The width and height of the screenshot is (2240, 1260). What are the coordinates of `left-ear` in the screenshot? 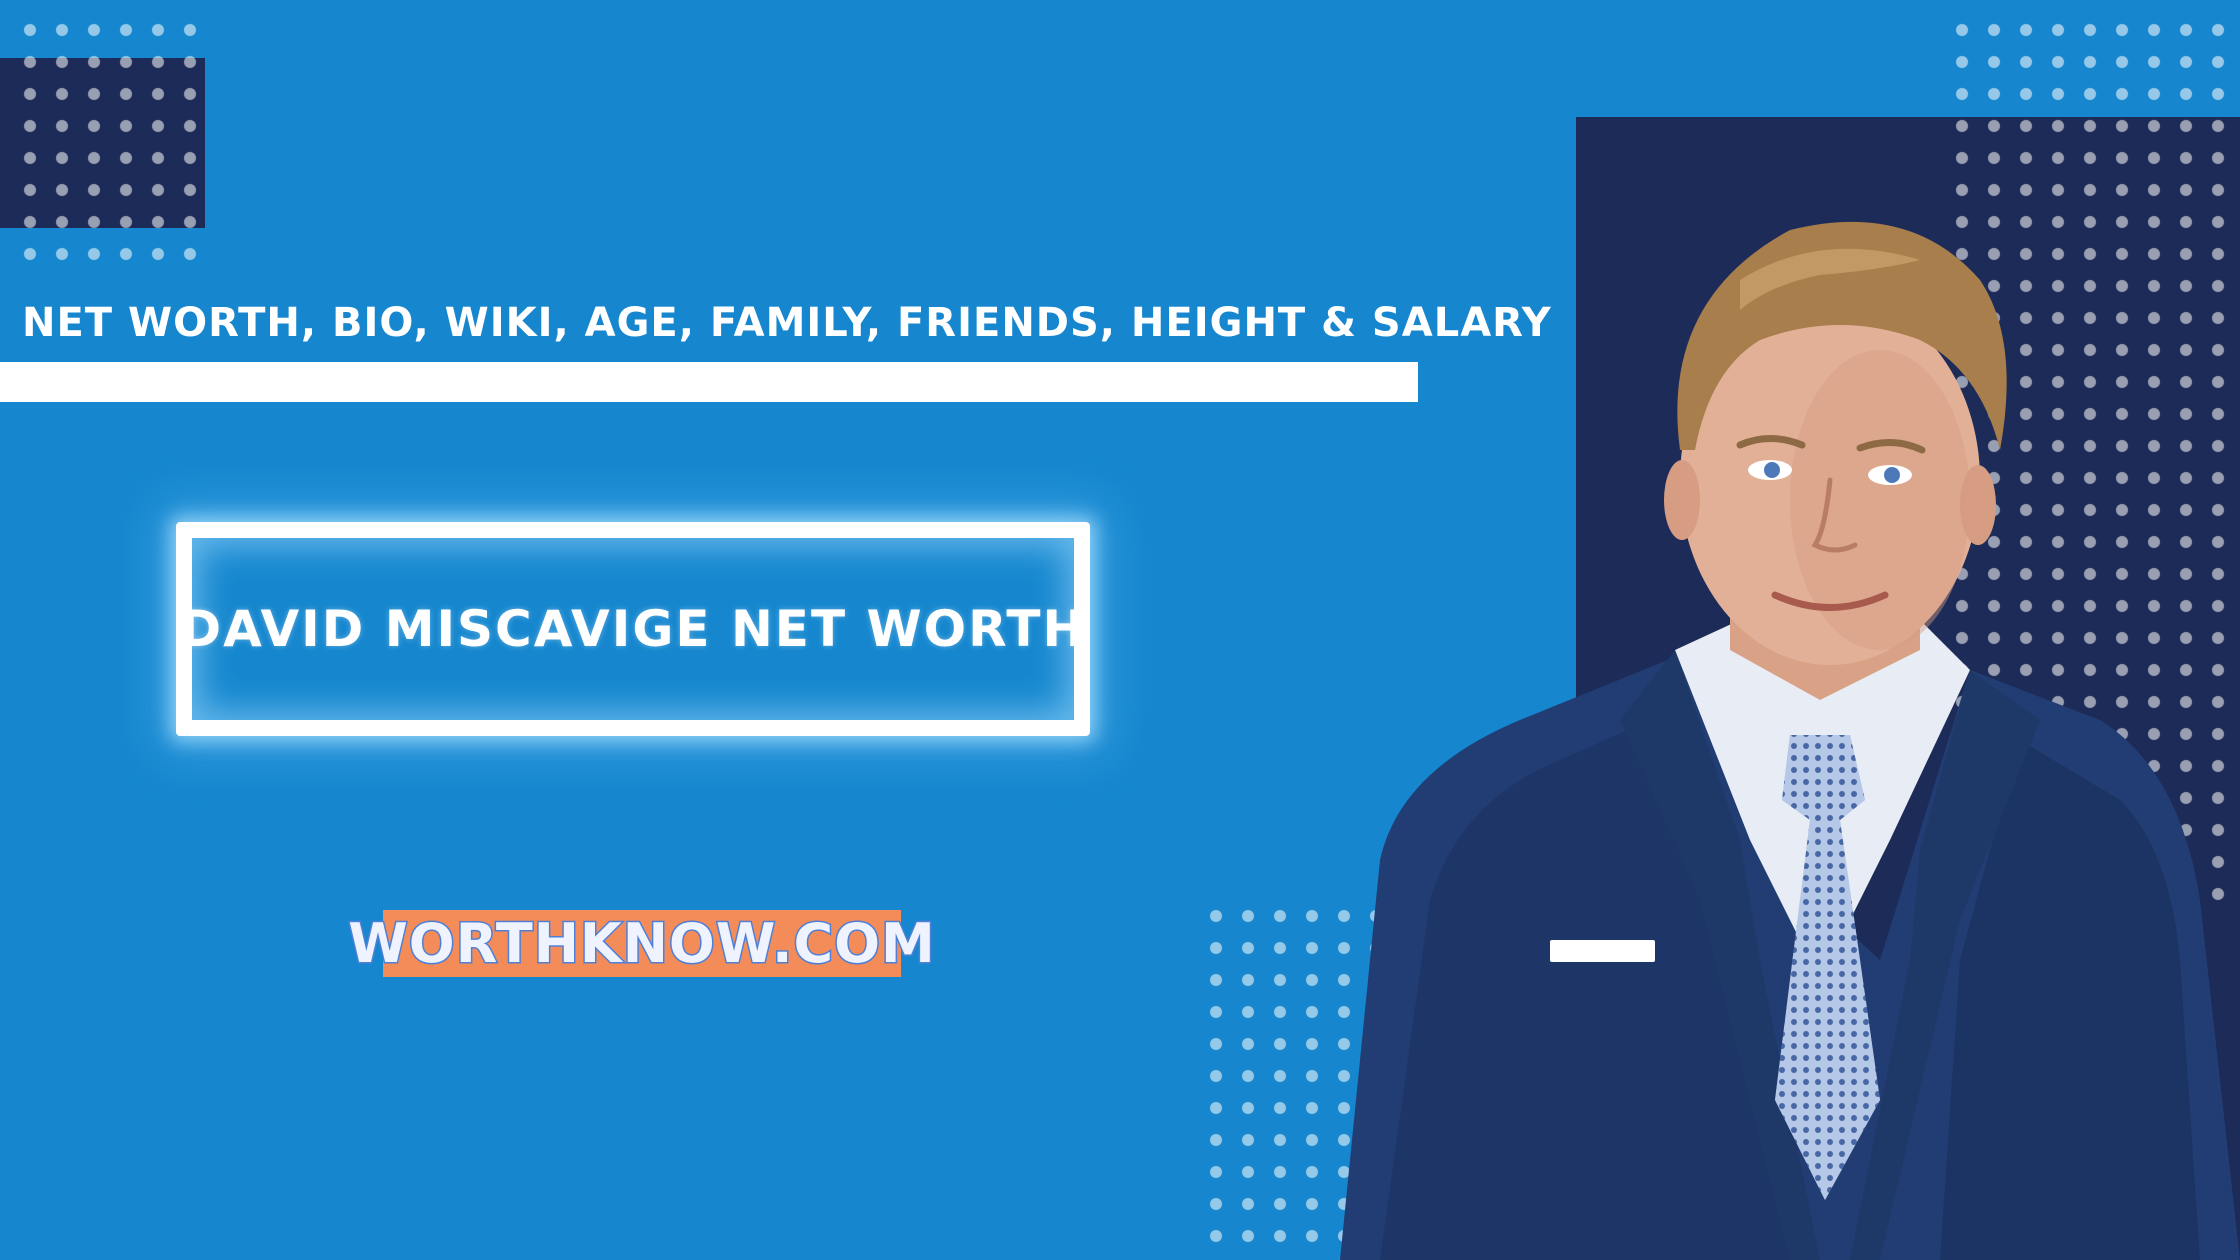 It's located at (1682, 500).